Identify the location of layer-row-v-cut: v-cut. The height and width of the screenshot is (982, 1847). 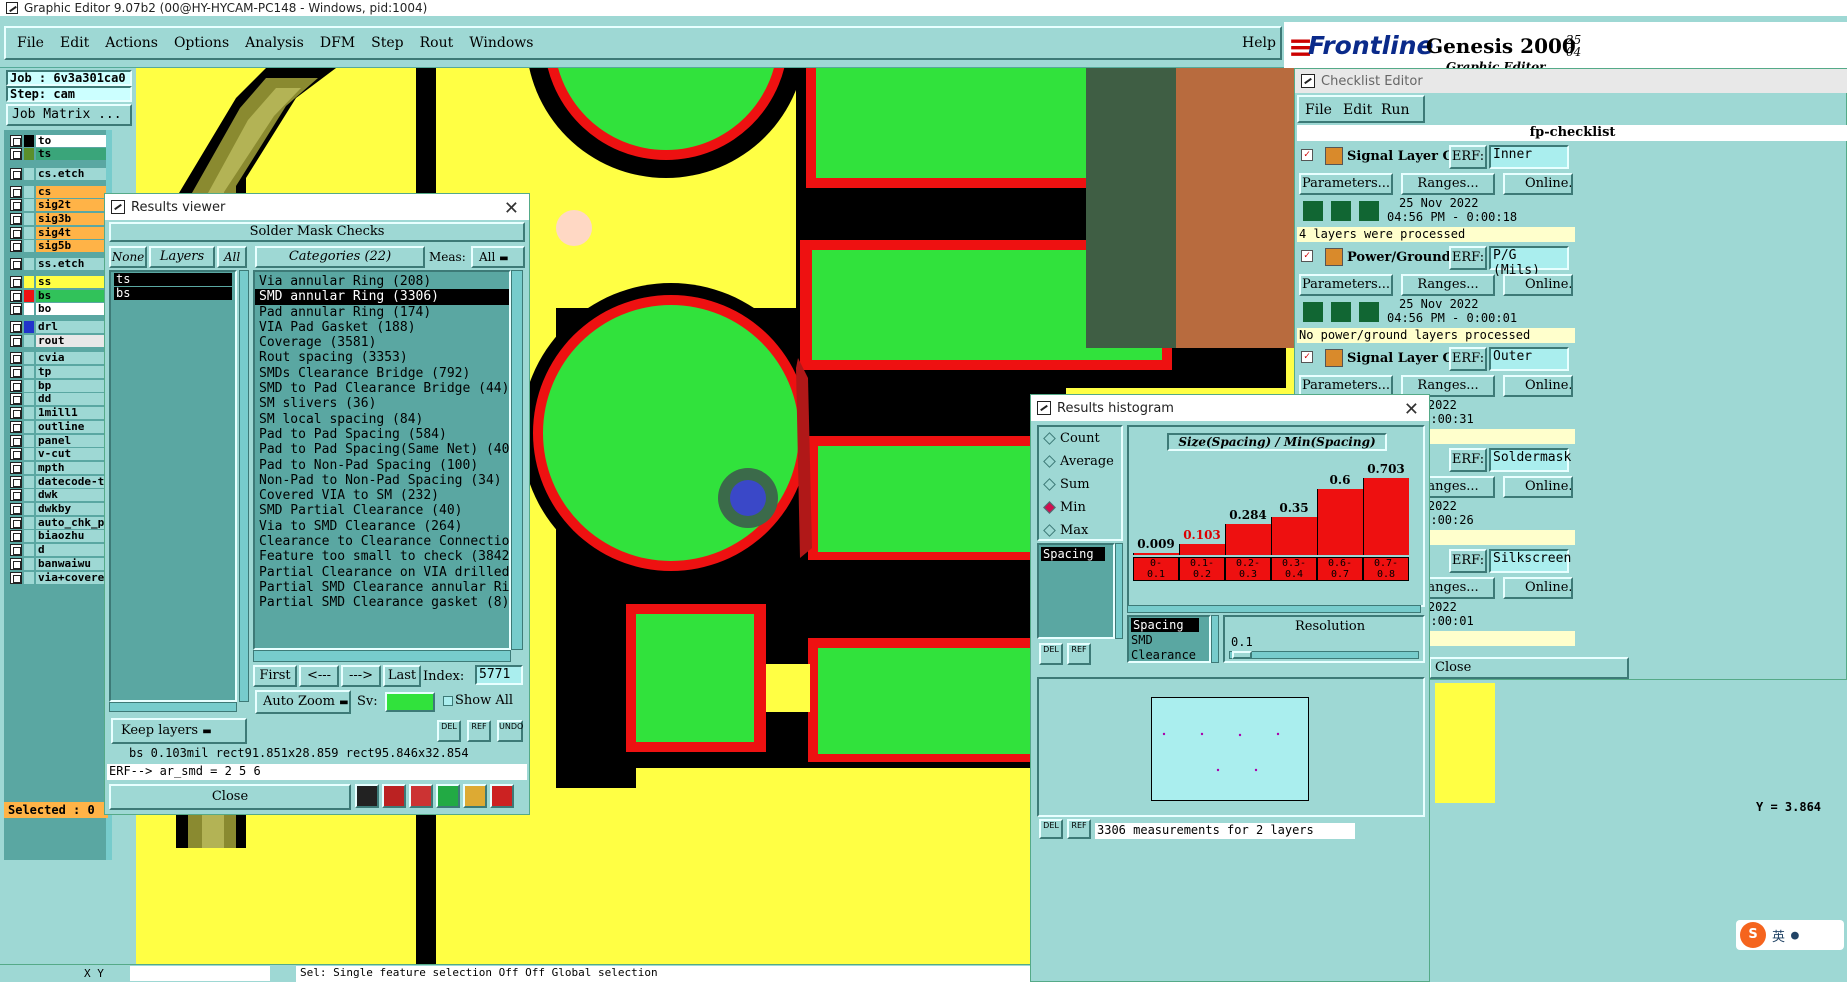
(58, 454).